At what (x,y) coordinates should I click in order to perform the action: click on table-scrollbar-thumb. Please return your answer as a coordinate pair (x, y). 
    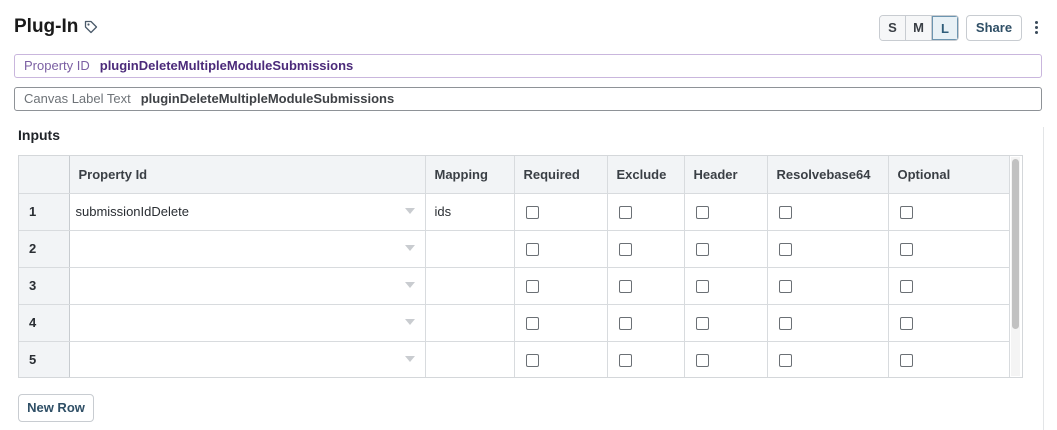
    Looking at the image, I should click on (1015, 244).